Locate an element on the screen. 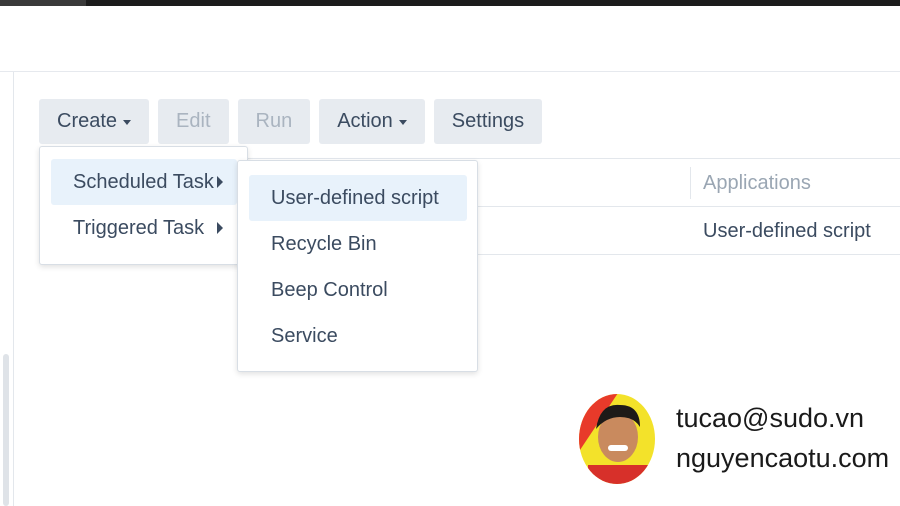 The width and height of the screenshot is (900, 506). create-menu: Scheduled Task Triggered Task is located at coordinates (143, 205).